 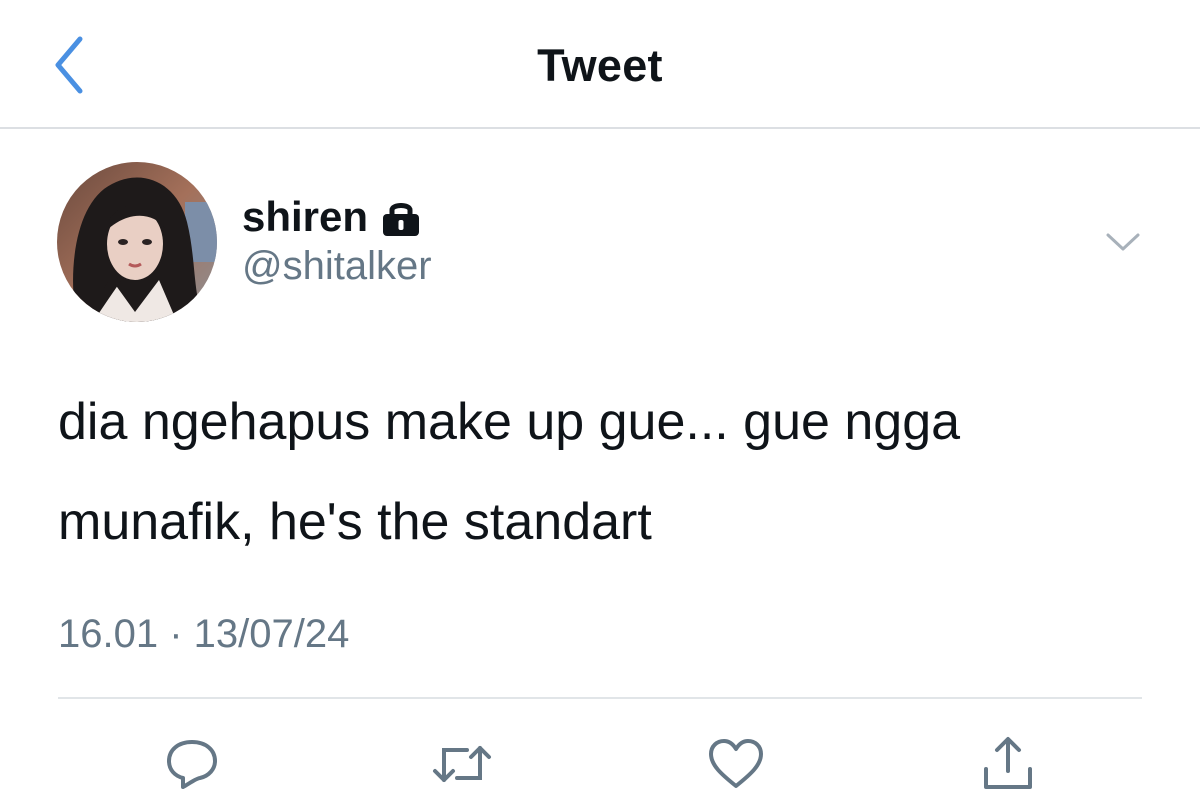 I want to click on author-name-row: shiren, so click(x=332, y=217).